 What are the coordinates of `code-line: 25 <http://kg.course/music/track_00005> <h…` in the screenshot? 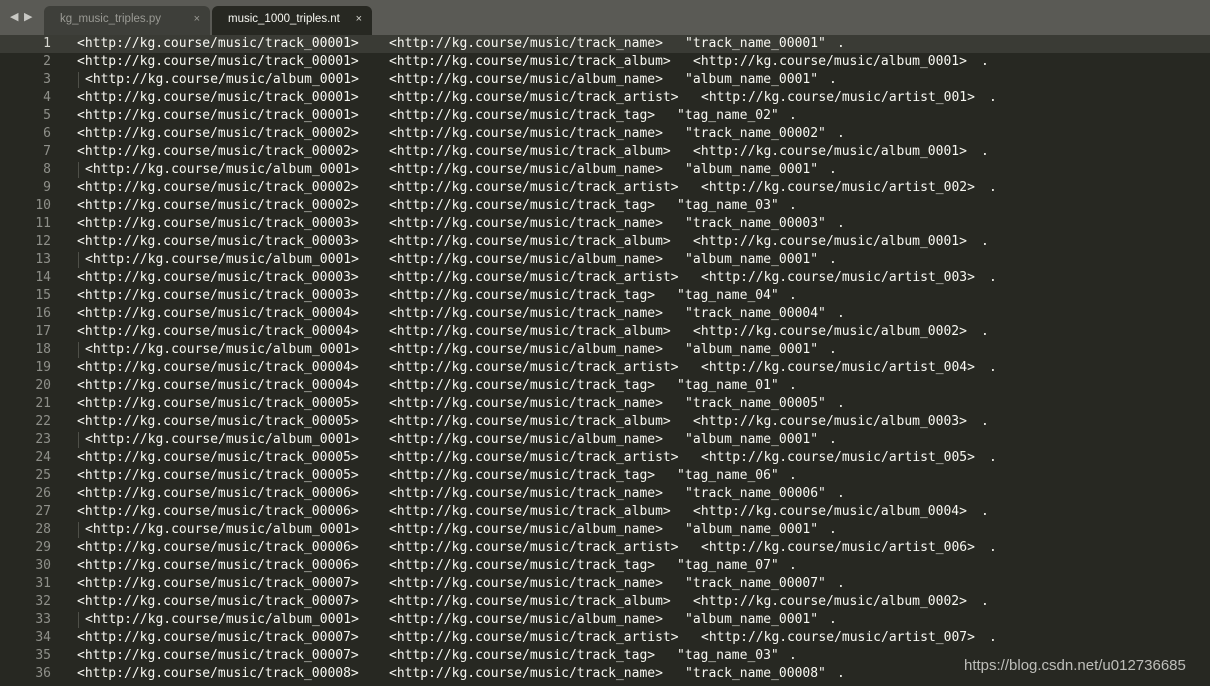 It's located at (605, 476).